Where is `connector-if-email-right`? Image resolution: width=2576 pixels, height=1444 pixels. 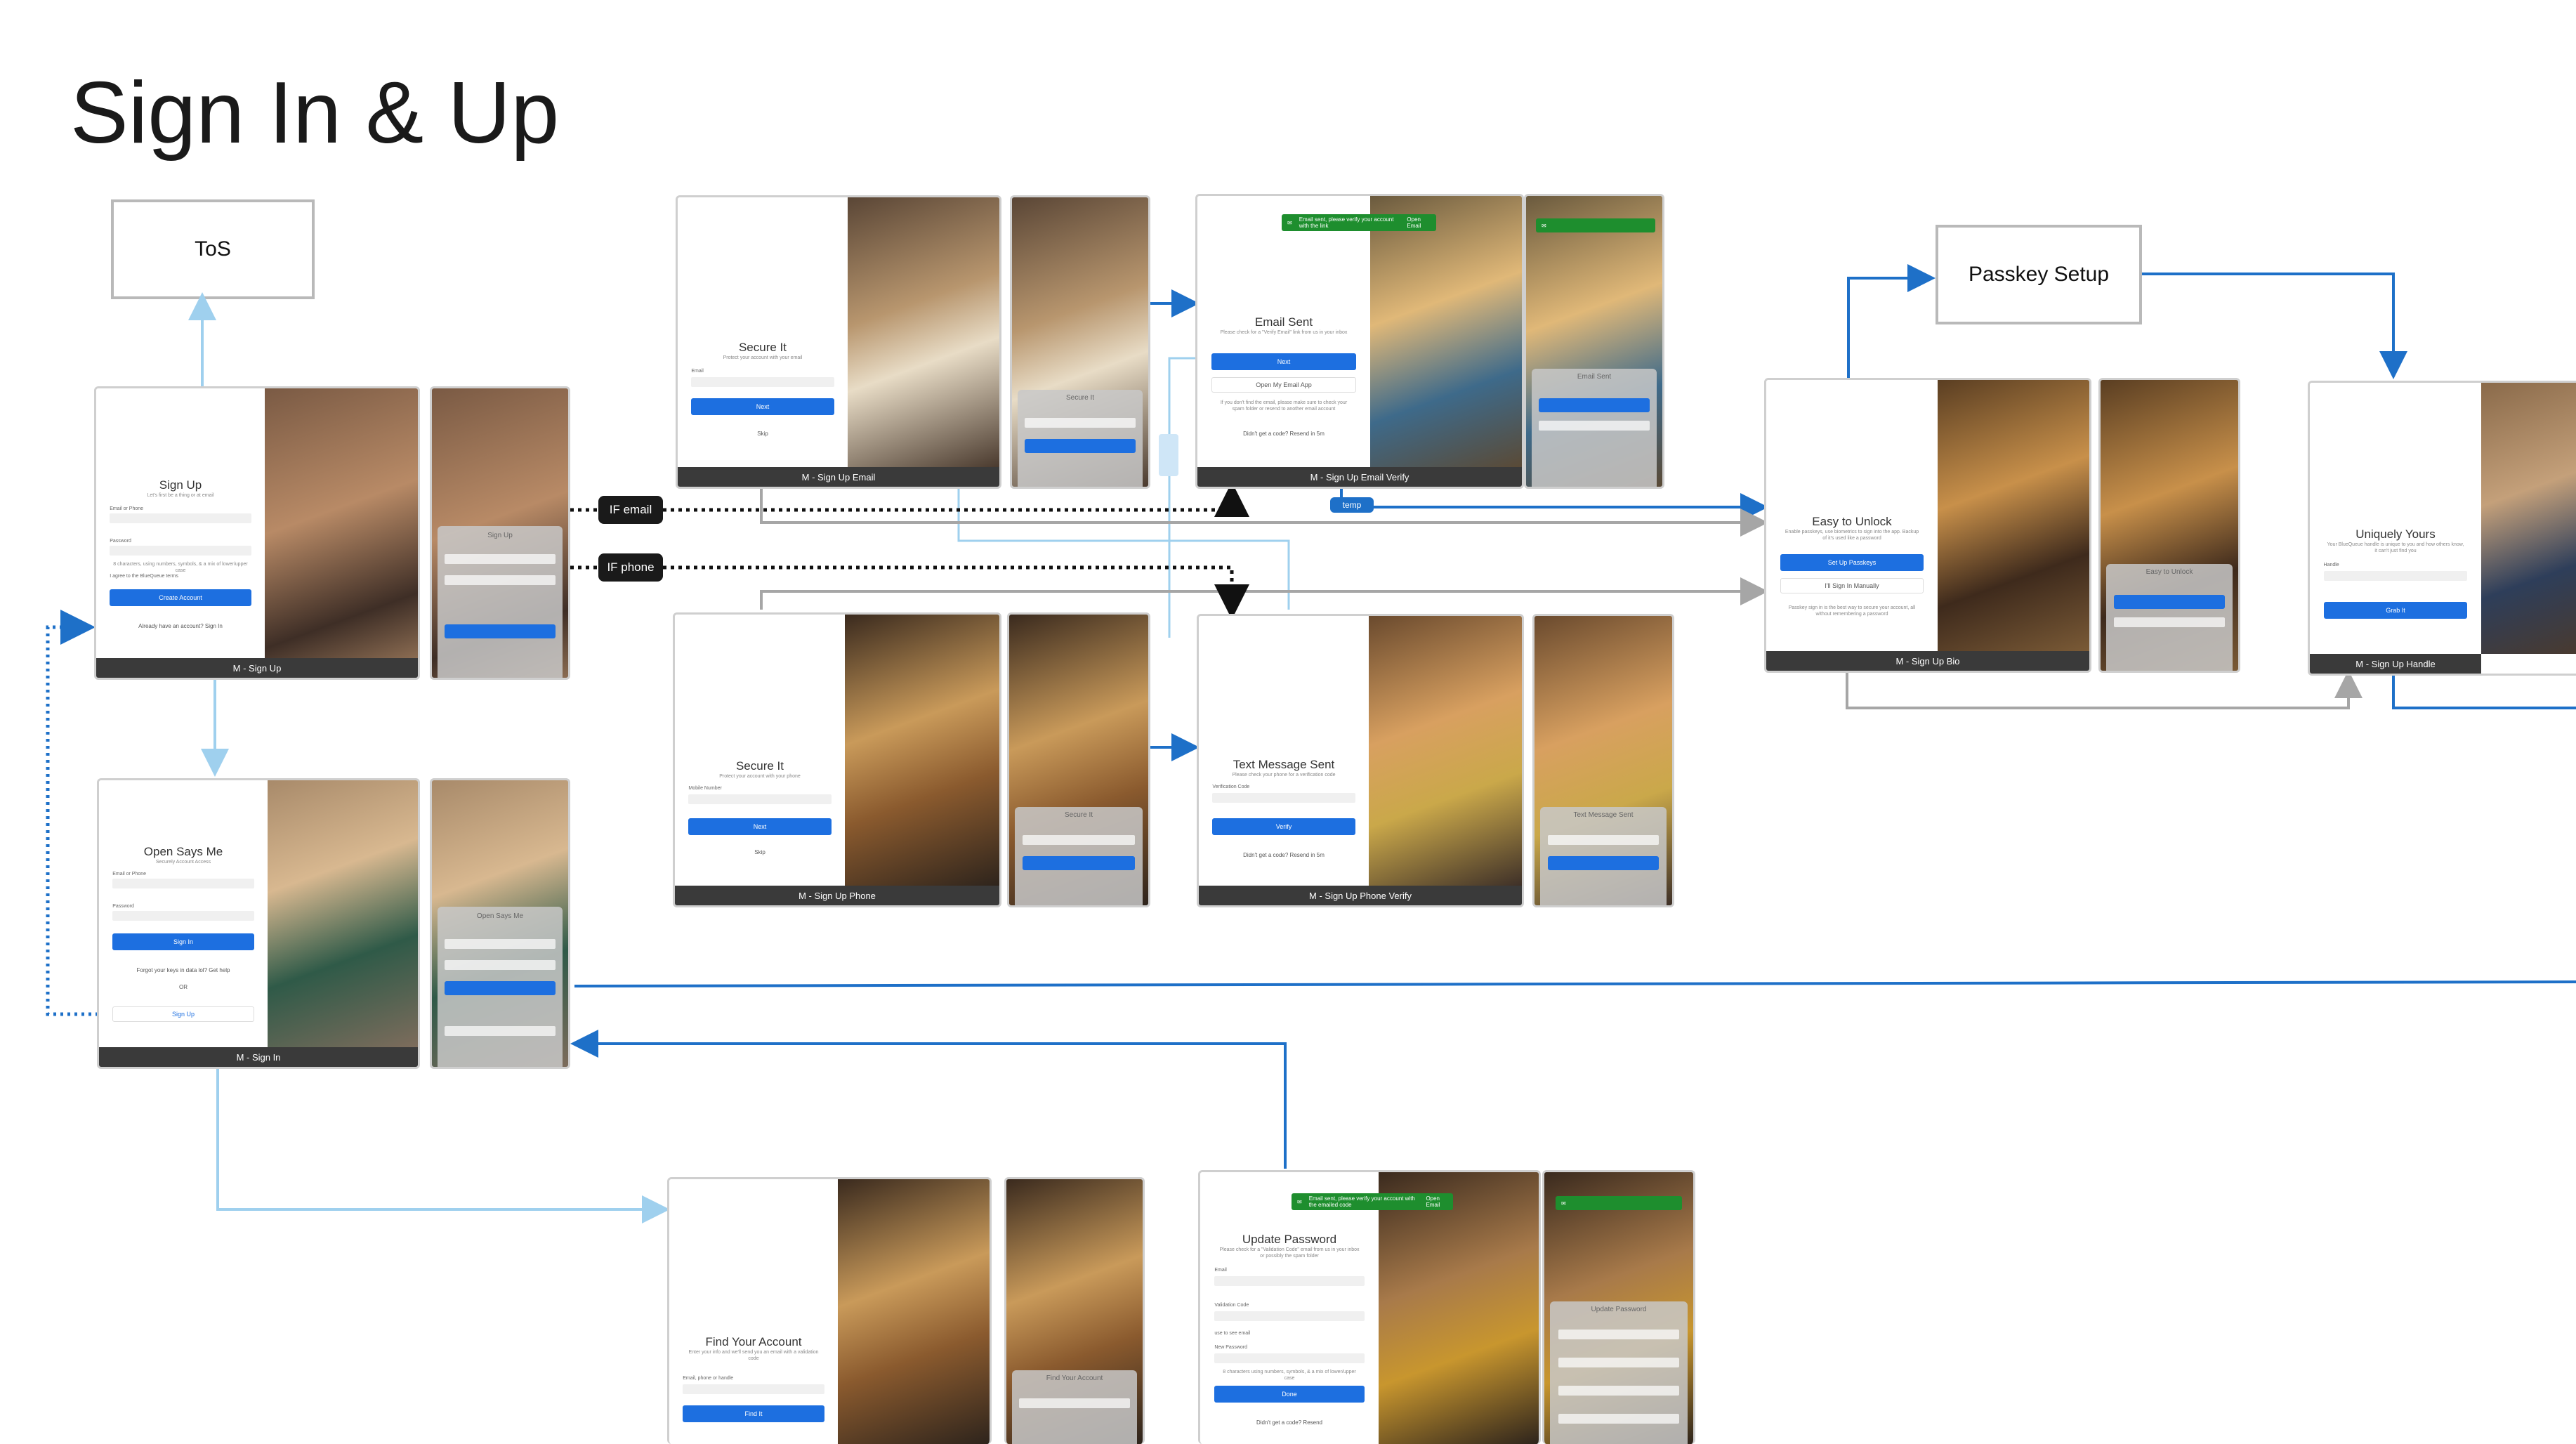 connector-if-email-right is located at coordinates (956, 499).